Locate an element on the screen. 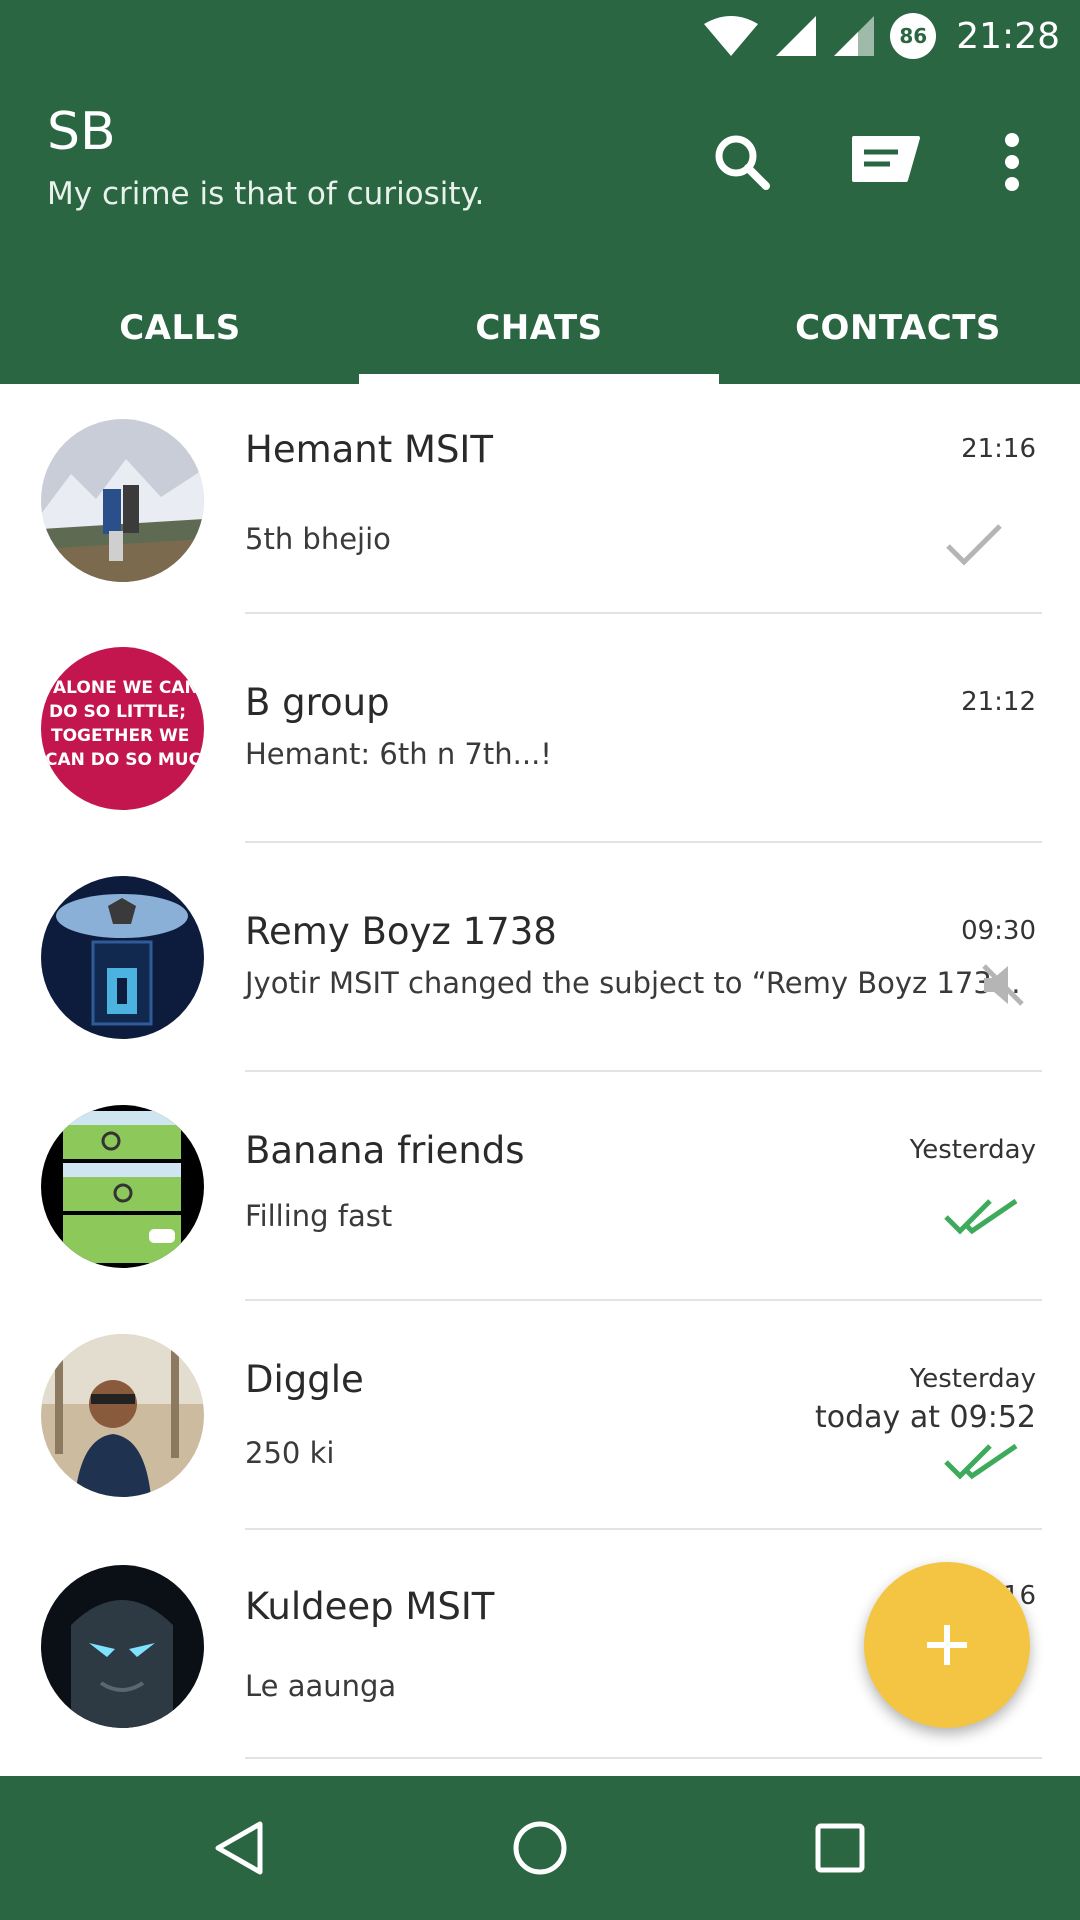 The height and width of the screenshot is (1920, 1080). home-icon is located at coordinates (540, 1848).